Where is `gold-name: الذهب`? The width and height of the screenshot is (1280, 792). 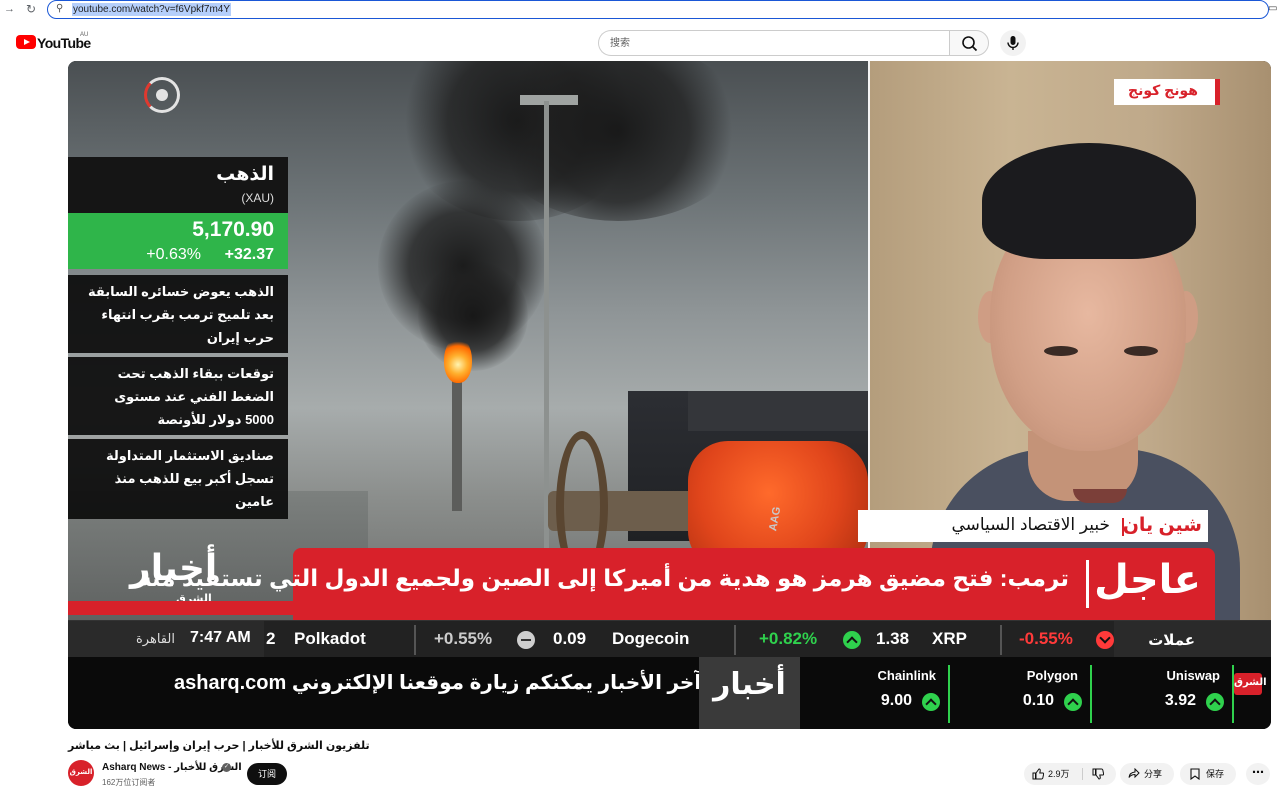
gold-name: الذهب is located at coordinates (245, 174).